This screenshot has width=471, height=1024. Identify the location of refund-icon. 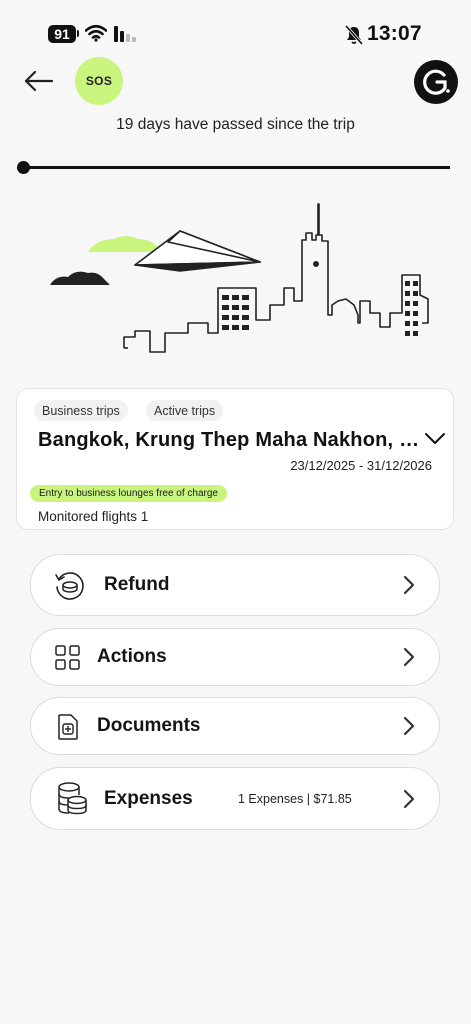
(69, 586).